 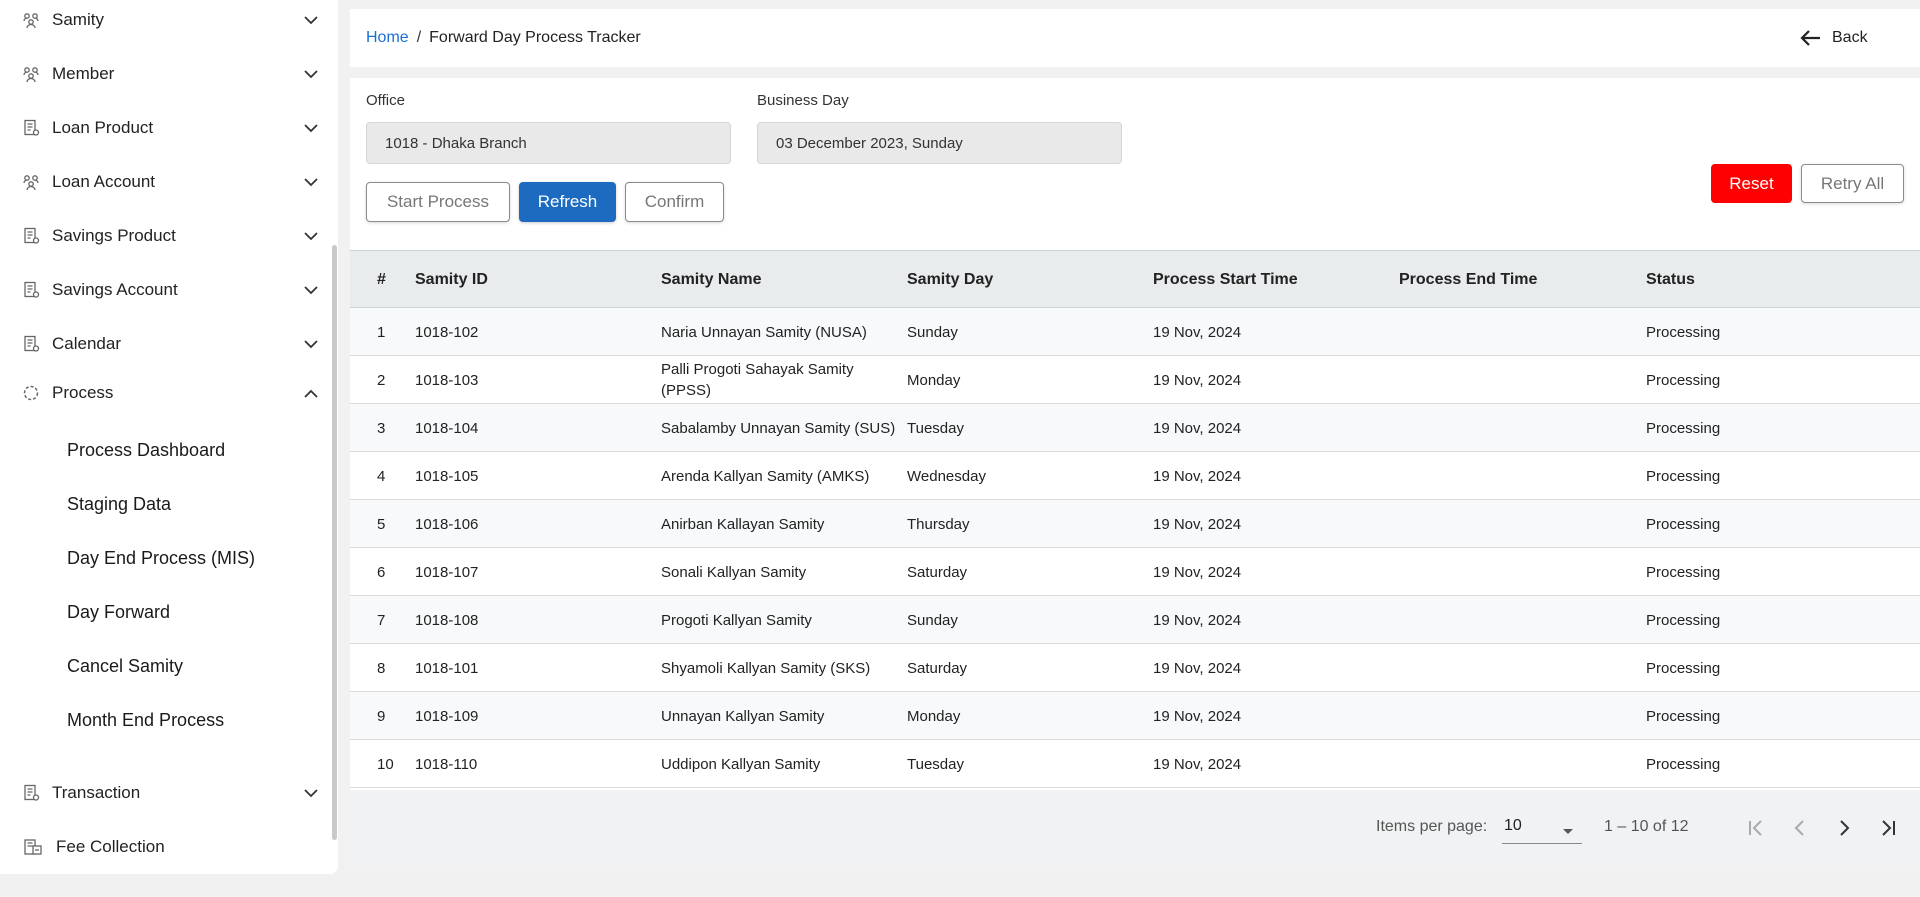 What do you see at coordinates (381, 524) in the screenshot?
I see `row-number: 5` at bounding box center [381, 524].